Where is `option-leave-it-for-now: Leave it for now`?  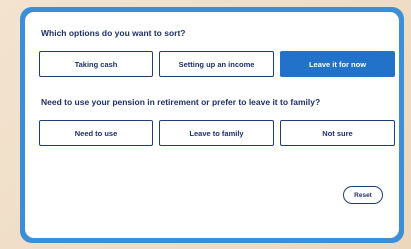
option-leave-it-for-now: Leave it for now is located at coordinates (337, 64).